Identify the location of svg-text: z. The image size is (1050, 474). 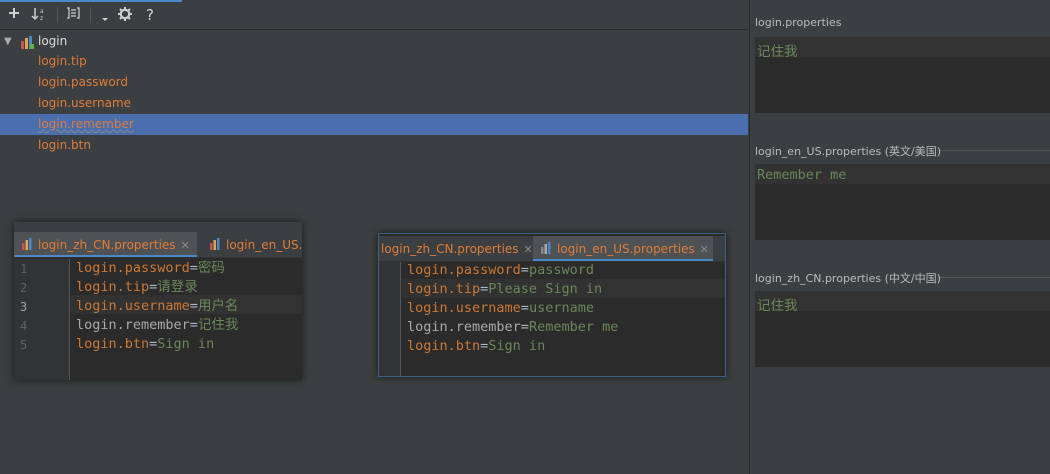
(41, 18).